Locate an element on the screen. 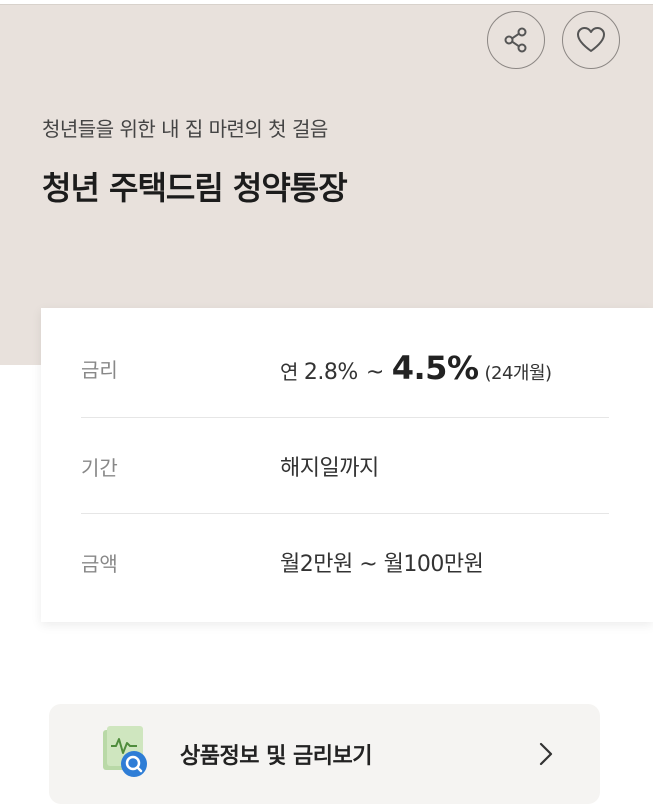  chevron-right-icon is located at coordinates (546, 754).